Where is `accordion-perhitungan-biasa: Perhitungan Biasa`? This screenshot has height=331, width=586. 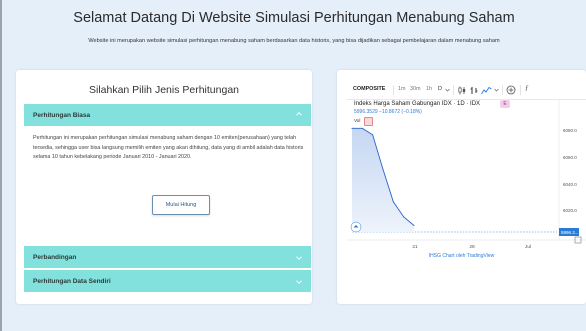 accordion-perhitungan-biasa: Perhitungan Biasa is located at coordinates (167, 115).